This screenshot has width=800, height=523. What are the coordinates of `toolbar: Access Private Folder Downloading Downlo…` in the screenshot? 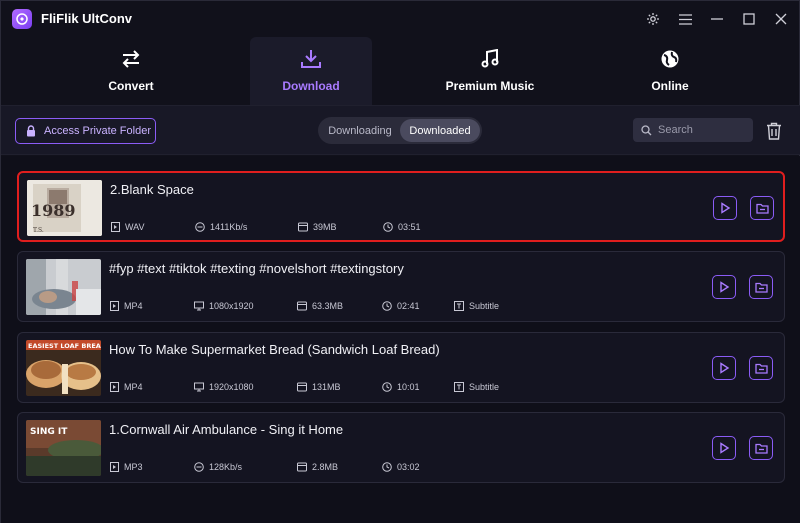 It's located at (400, 130).